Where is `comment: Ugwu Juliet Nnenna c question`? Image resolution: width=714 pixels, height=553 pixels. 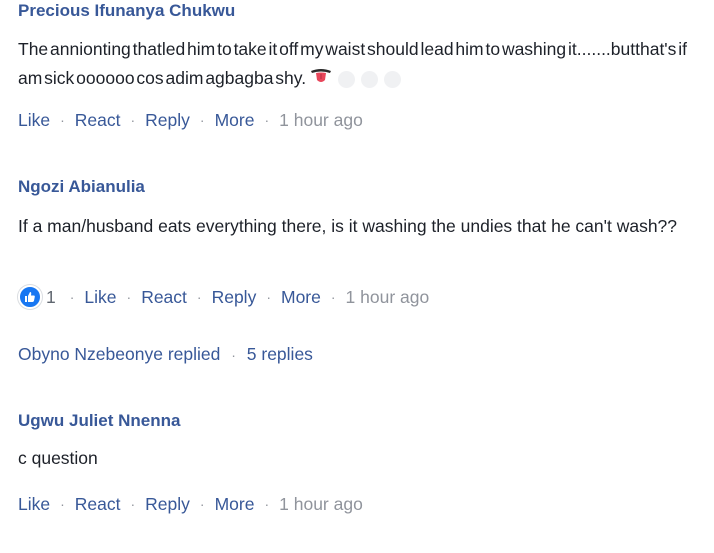
comment: Ugwu Juliet Nnenna c question is located at coordinates (356, 441).